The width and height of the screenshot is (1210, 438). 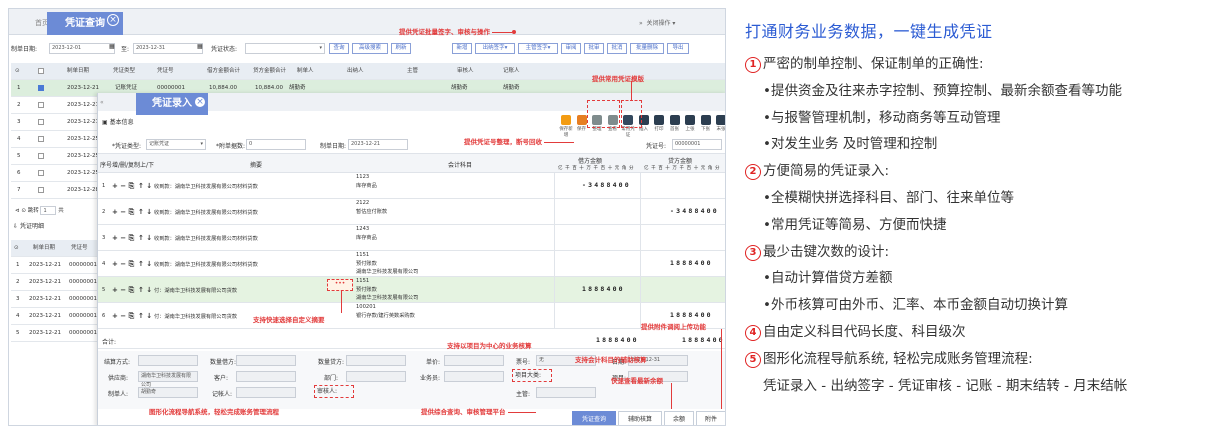 What do you see at coordinates (690, 123) in the screenshot?
I see `toolbar-prev-button: 上张` at bounding box center [690, 123].